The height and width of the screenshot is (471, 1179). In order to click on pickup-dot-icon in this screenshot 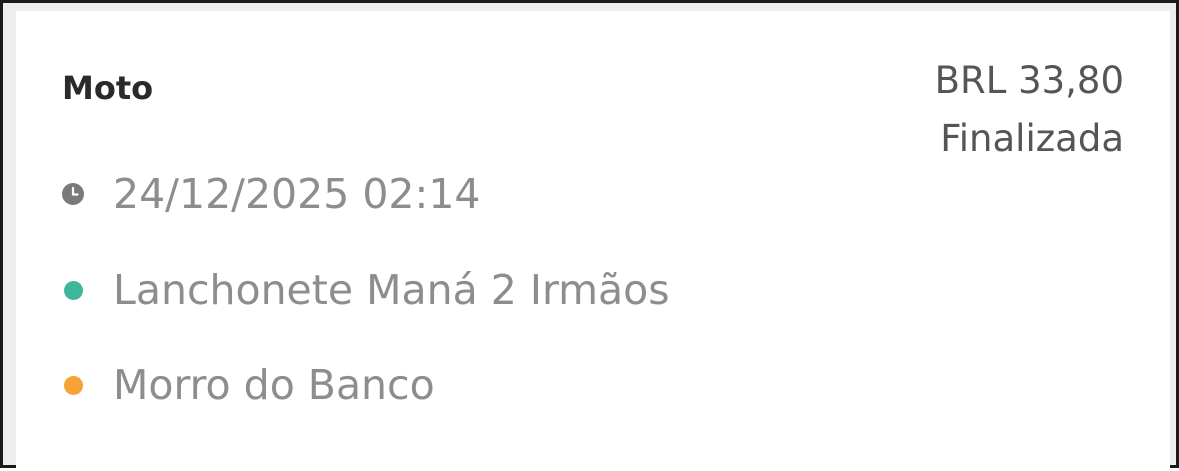, I will do `click(73, 290)`.